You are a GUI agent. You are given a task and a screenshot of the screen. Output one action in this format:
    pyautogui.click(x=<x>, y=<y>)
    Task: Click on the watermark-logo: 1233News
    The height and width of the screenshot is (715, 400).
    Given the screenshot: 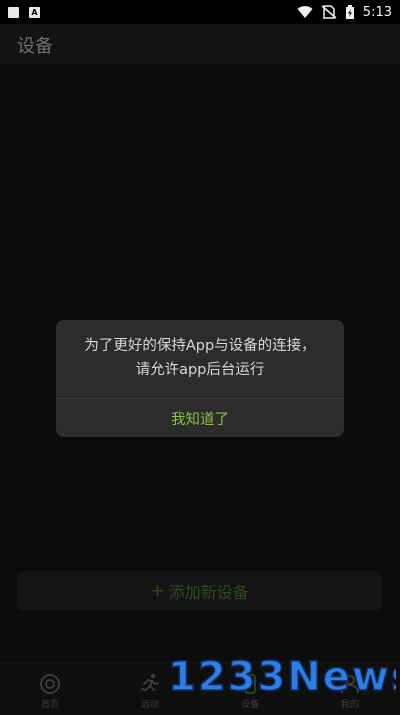 What is the action you would take?
    pyautogui.click(x=282, y=677)
    